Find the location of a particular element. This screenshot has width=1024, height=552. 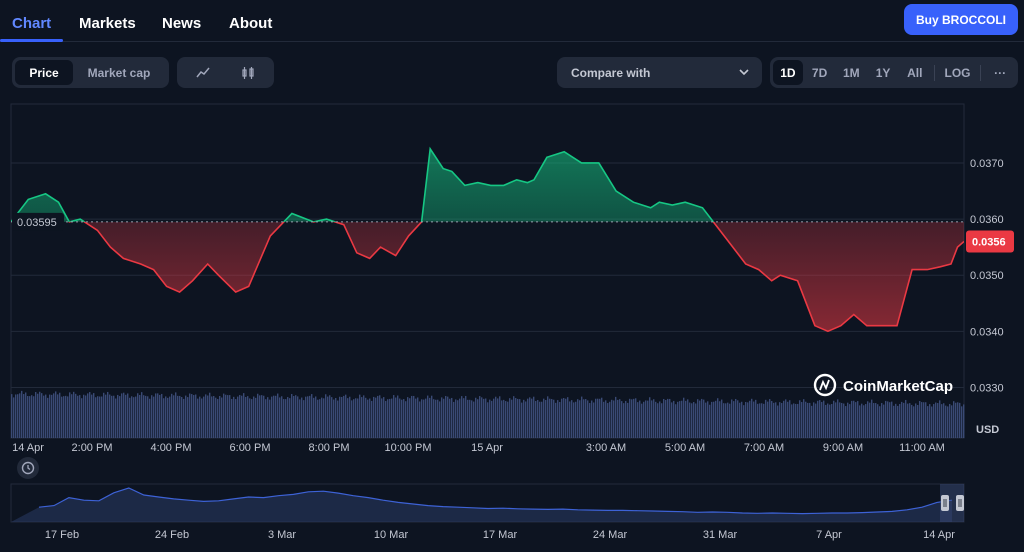

log-scale-button: LOG is located at coordinates (958, 72).